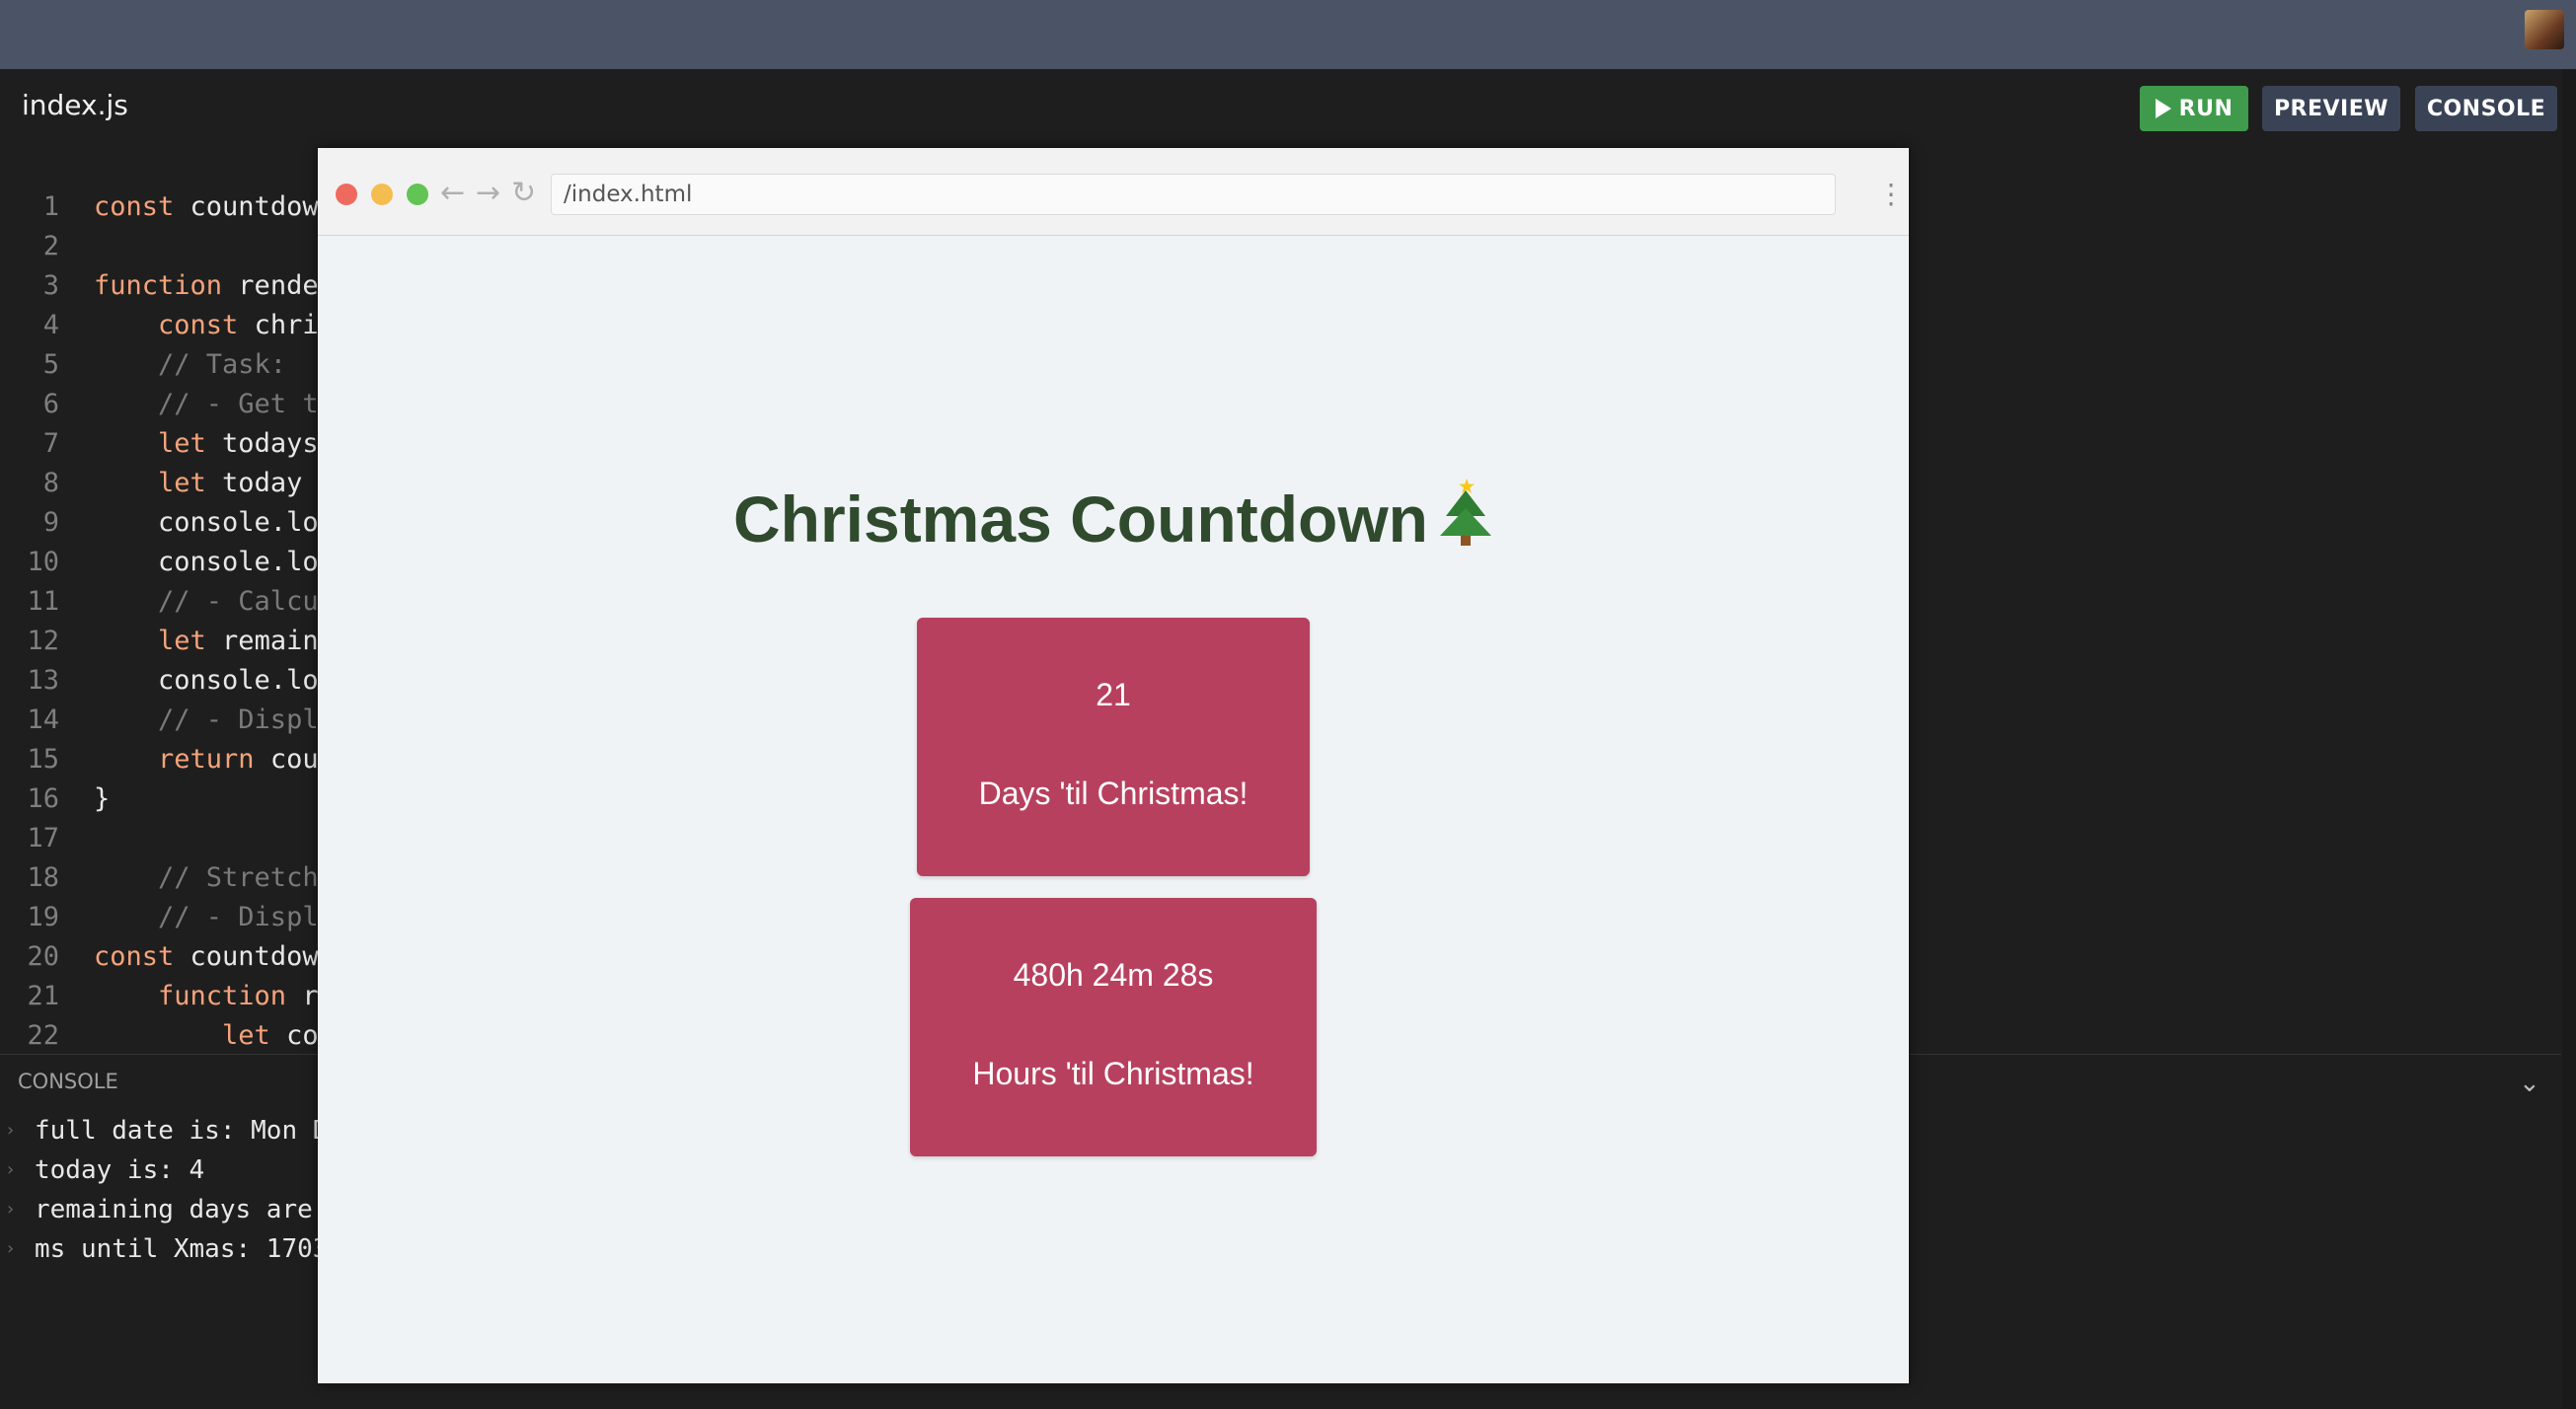 The width and height of the screenshot is (2576, 1409). What do you see at coordinates (270, 483) in the screenshot?
I see `code-text: today =` at bounding box center [270, 483].